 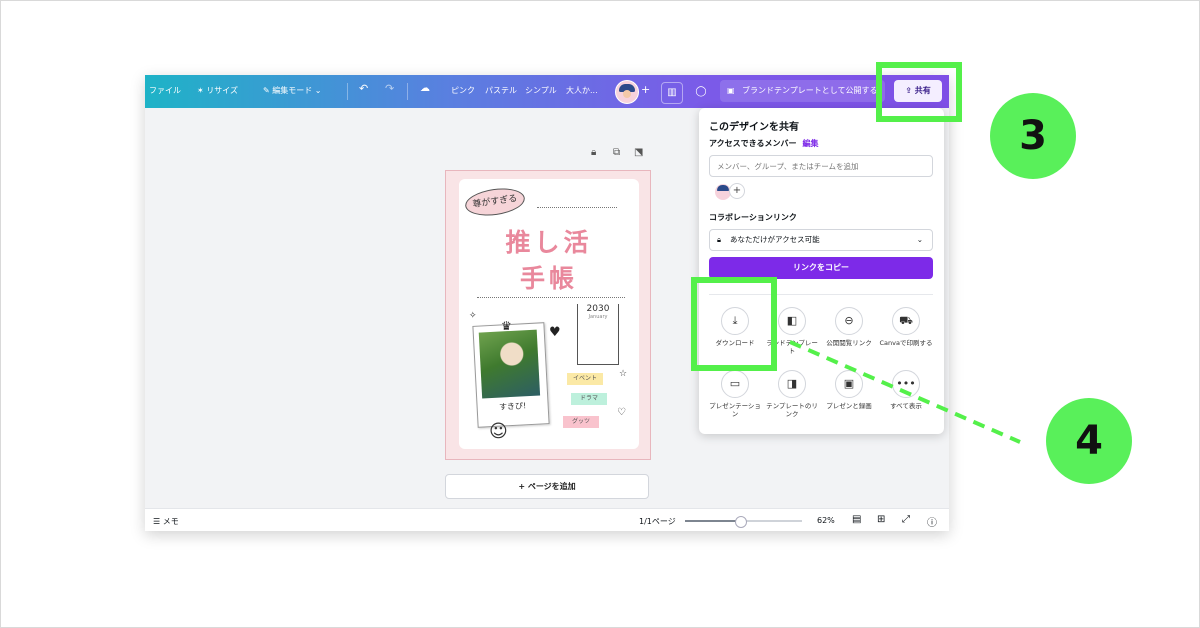 I want to click on step-number-3: 3, so click(x=1033, y=136).